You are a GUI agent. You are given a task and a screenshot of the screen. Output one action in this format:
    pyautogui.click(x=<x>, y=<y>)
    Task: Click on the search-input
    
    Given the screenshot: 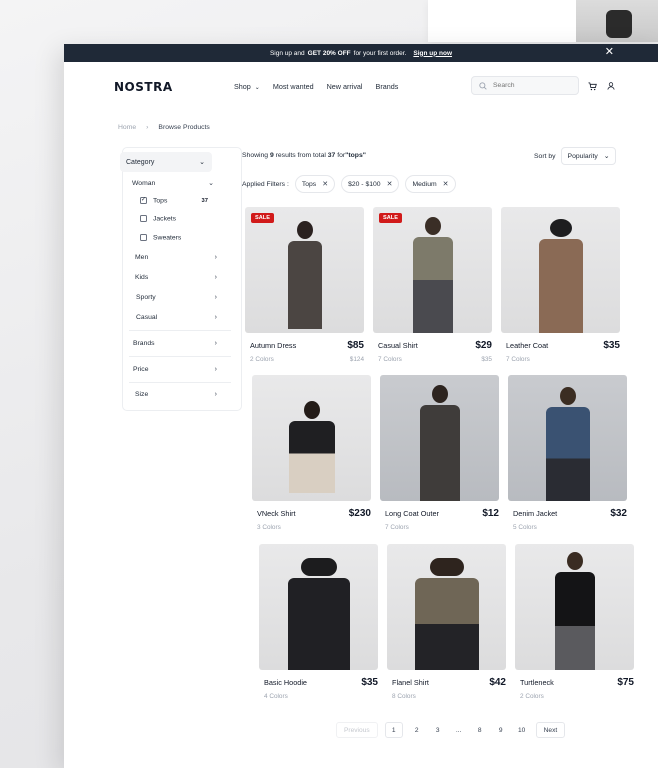 What is the action you would take?
    pyautogui.click(x=533, y=85)
    